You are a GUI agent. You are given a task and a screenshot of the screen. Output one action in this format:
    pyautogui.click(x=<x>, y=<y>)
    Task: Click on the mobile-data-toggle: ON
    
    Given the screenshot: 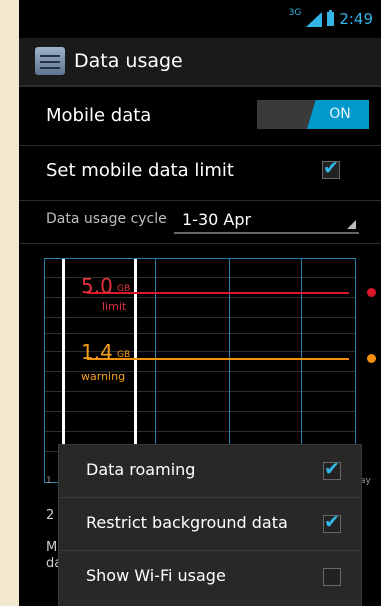 What is the action you would take?
    pyautogui.click(x=313, y=114)
    